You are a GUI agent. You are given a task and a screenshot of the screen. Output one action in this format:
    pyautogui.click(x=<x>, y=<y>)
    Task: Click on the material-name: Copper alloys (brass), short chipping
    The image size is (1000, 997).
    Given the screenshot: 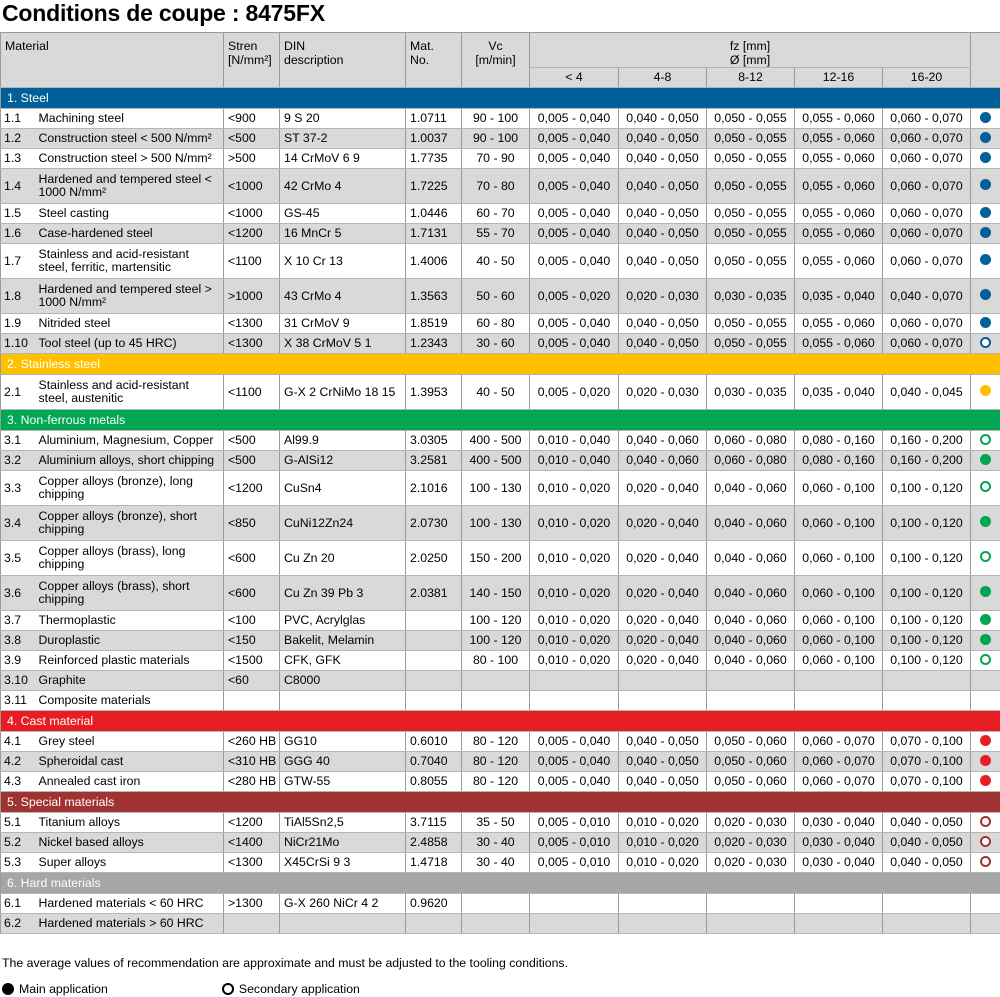 What is the action you would take?
    pyautogui.click(x=129, y=593)
    